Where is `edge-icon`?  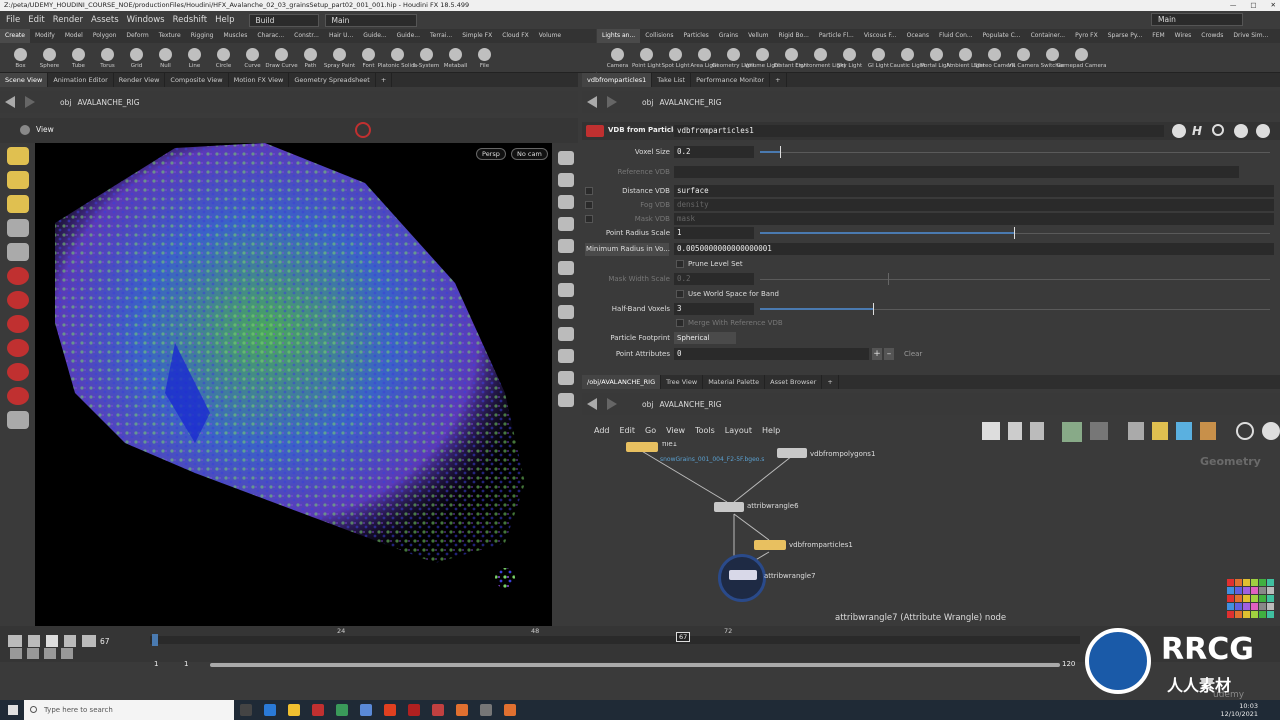 edge-icon is located at coordinates (270, 710).